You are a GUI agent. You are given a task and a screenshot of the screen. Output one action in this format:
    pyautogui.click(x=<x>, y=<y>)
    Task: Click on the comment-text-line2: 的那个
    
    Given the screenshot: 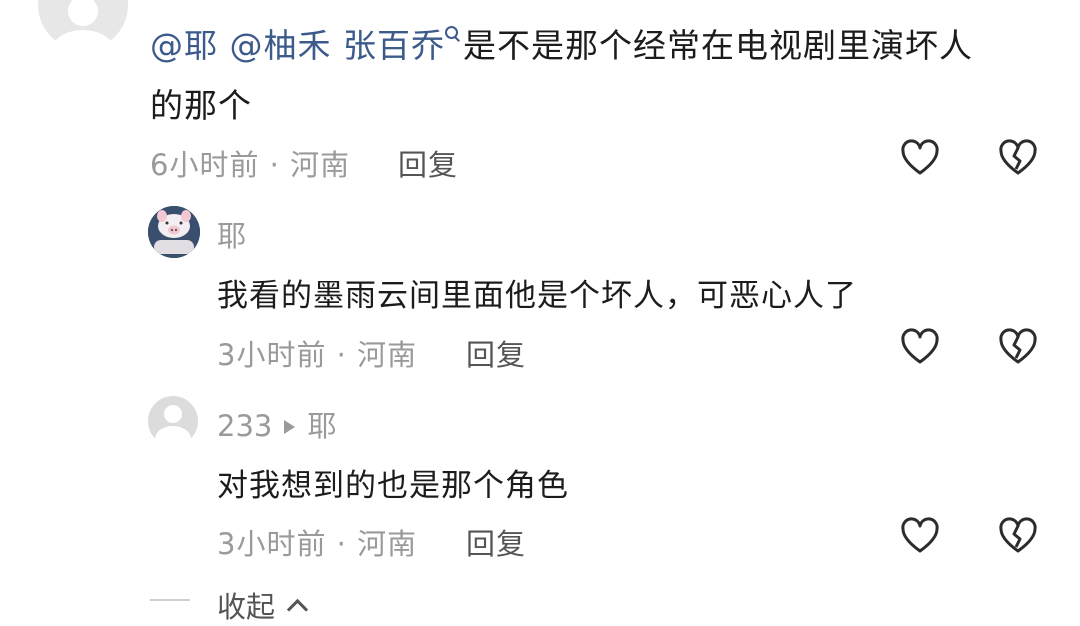 What is the action you would take?
    pyautogui.click(x=201, y=105)
    